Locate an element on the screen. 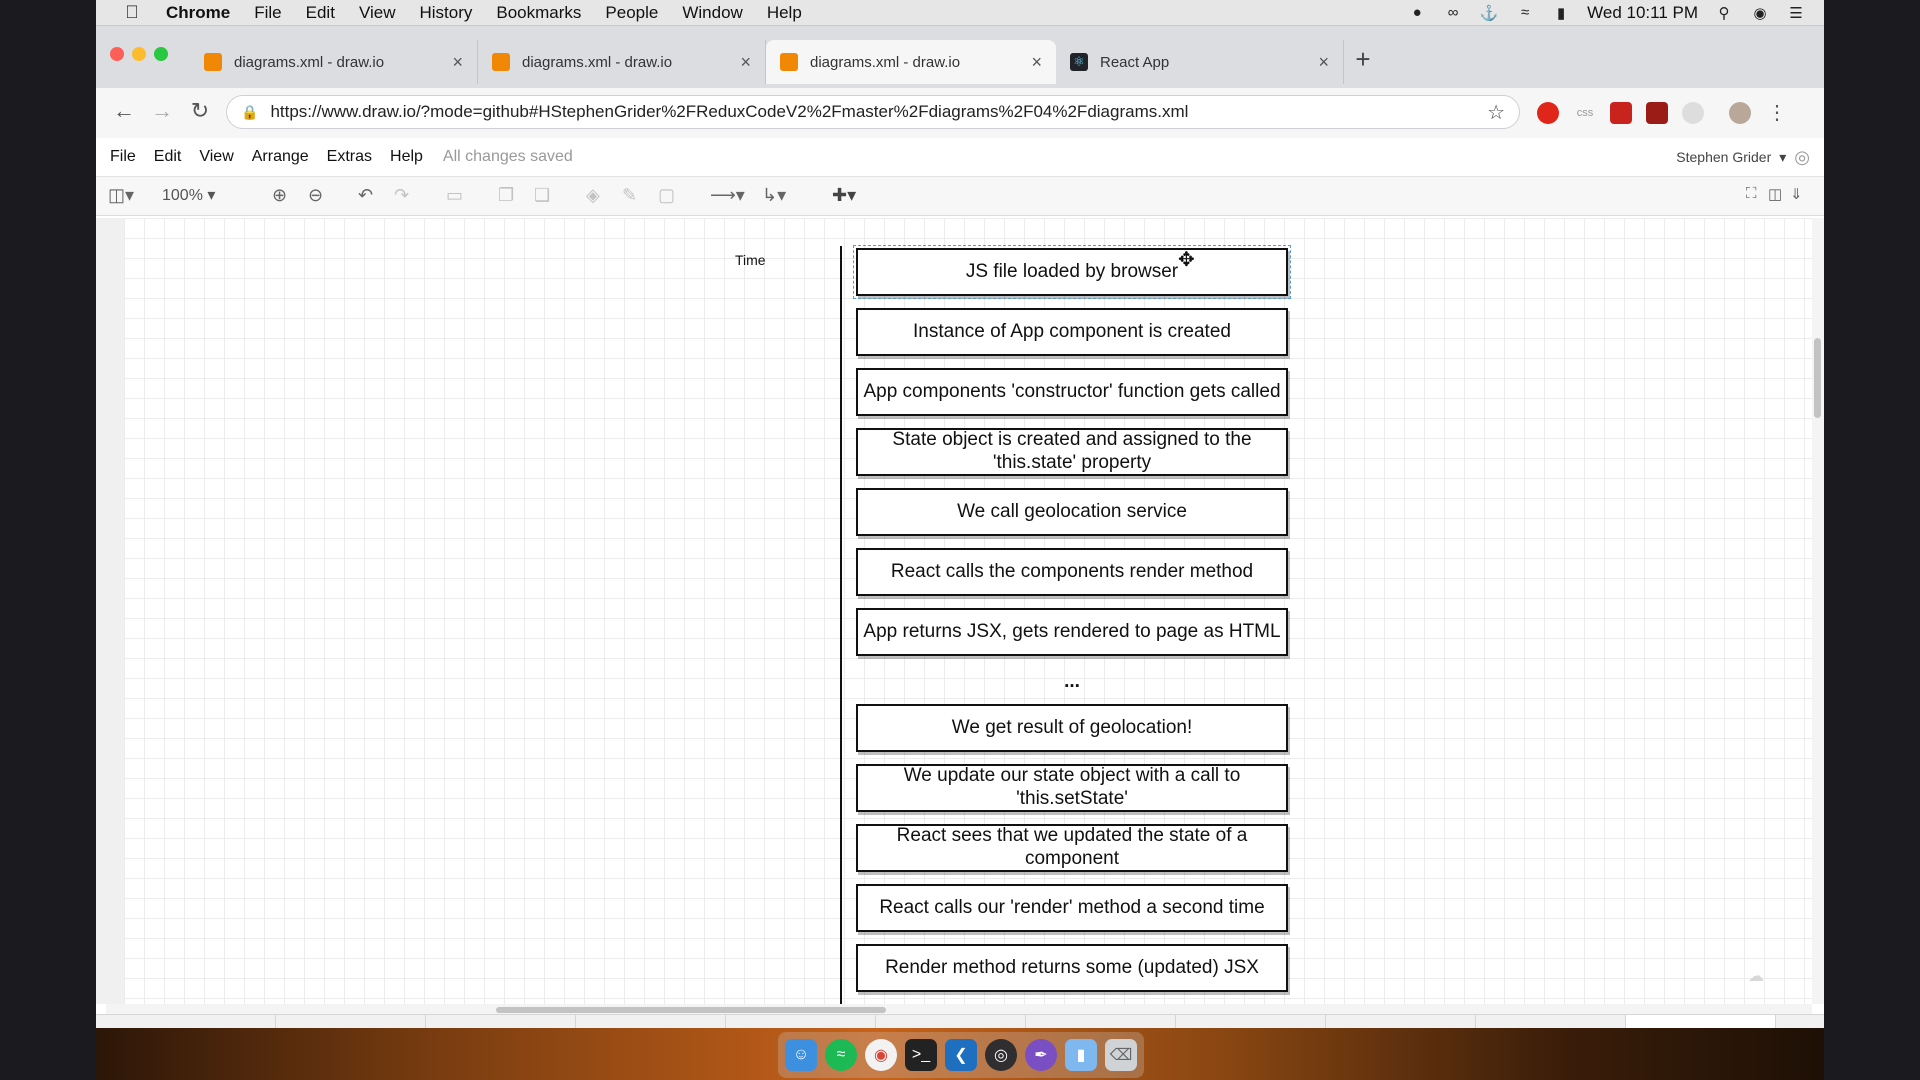  delete-icon: ▭ is located at coordinates (454, 195).